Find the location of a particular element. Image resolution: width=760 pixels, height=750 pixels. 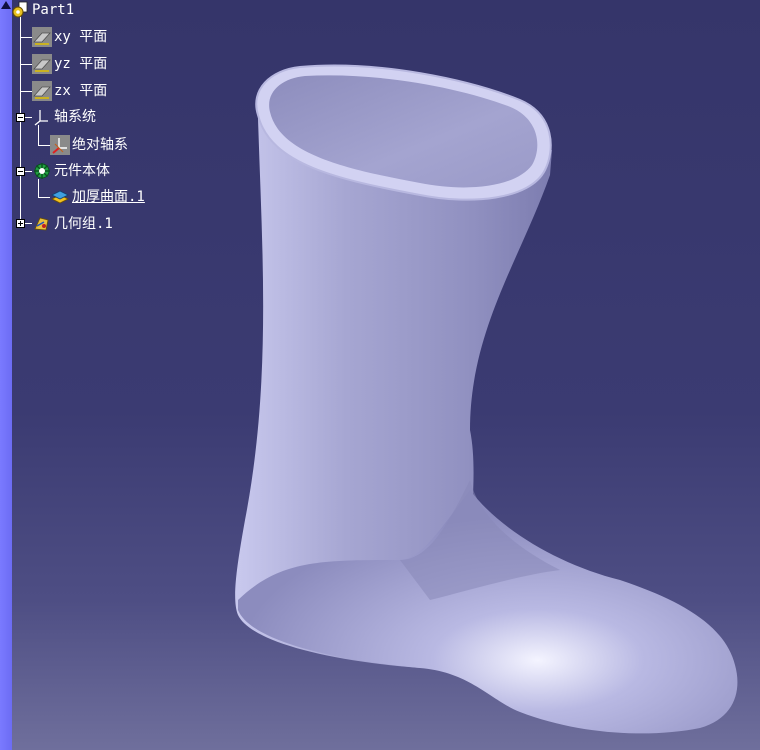

tree-root-label: Part1 is located at coordinates (53, 10).